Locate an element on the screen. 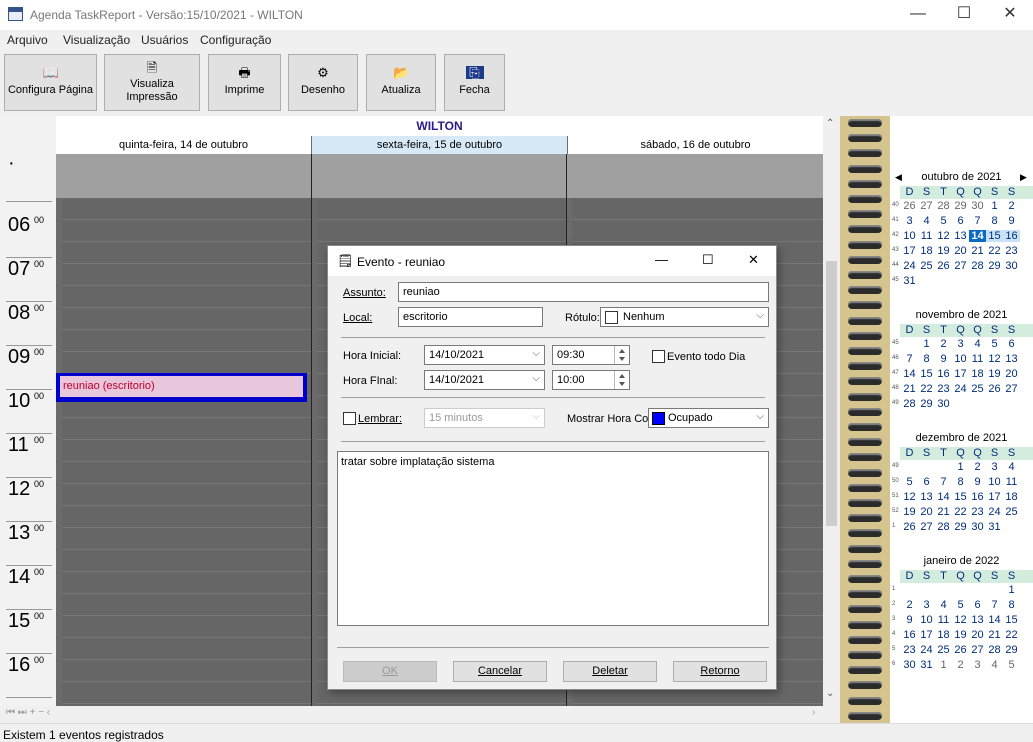 The height and width of the screenshot is (742, 1033). menu-visualizacao: Visualização is located at coordinates (96, 40).